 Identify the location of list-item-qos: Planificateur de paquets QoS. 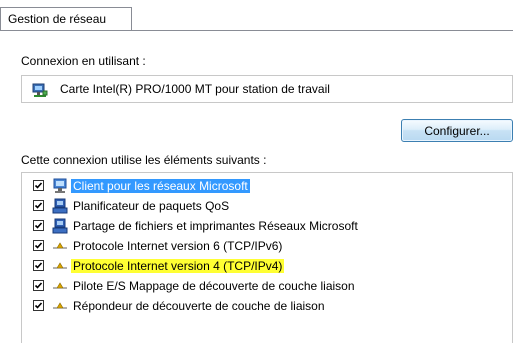
(262, 206).